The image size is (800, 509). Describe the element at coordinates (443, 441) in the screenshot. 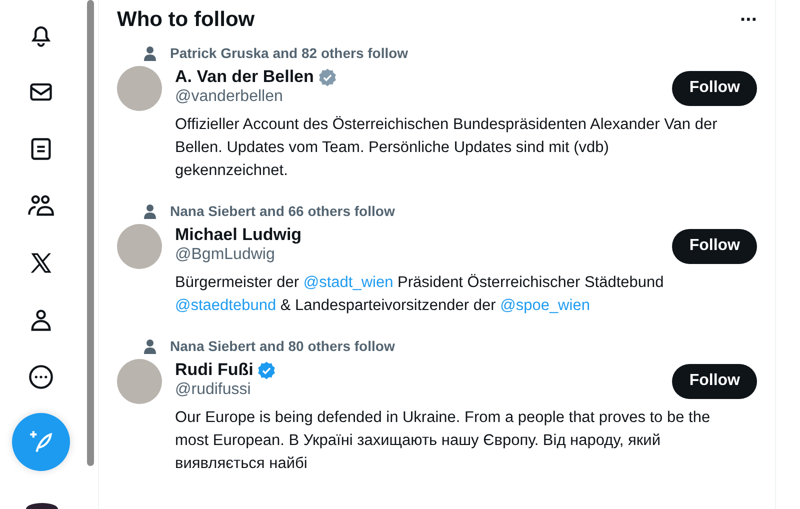

I see `user-bio: Our Europe is being defended in Ukraine. From a people that proves to be the most European. В Україні захищають нашу Європу. Від народу, який виявляється найбі` at that location.